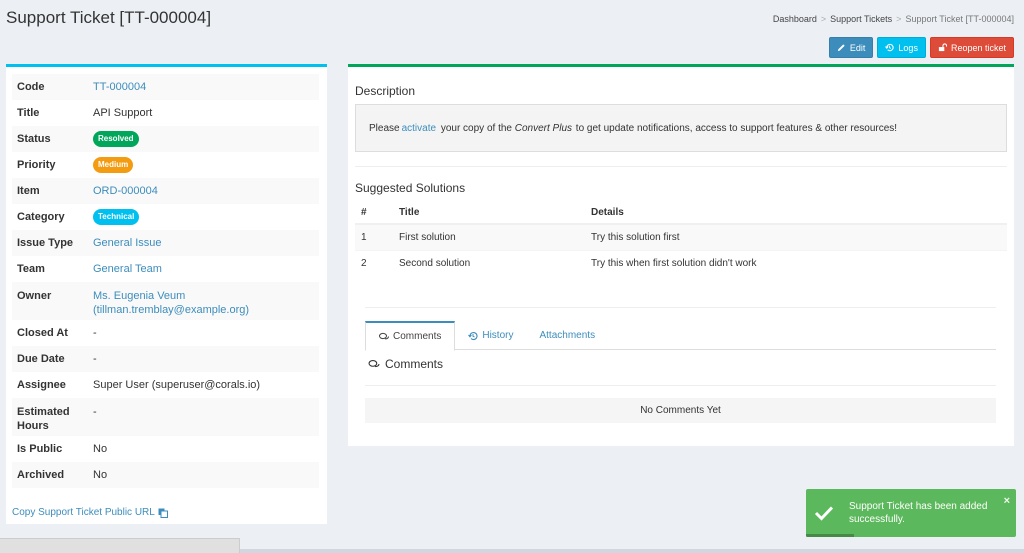 The width and height of the screenshot is (1024, 553). What do you see at coordinates (165, 191) in the screenshot?
I see `detail-row-item: Item ORD-000004` at bounding box center [165, 191].